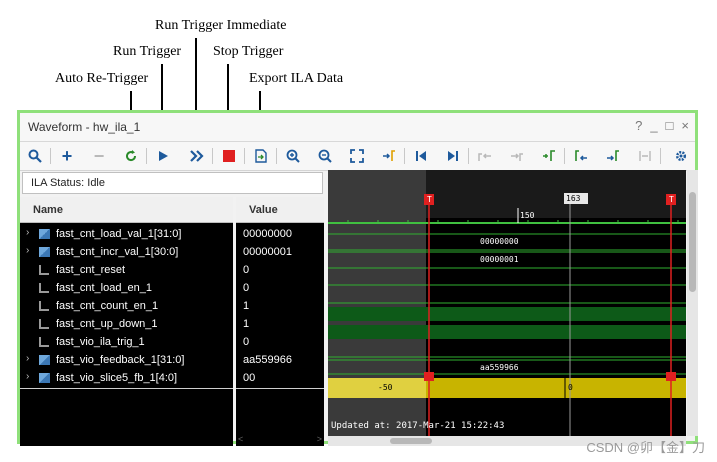  Describe the element at coordinates (117, 378) in the screenshot. I see `signal-name: fast_vio_slice5_fb_1[4:0]` at that location.